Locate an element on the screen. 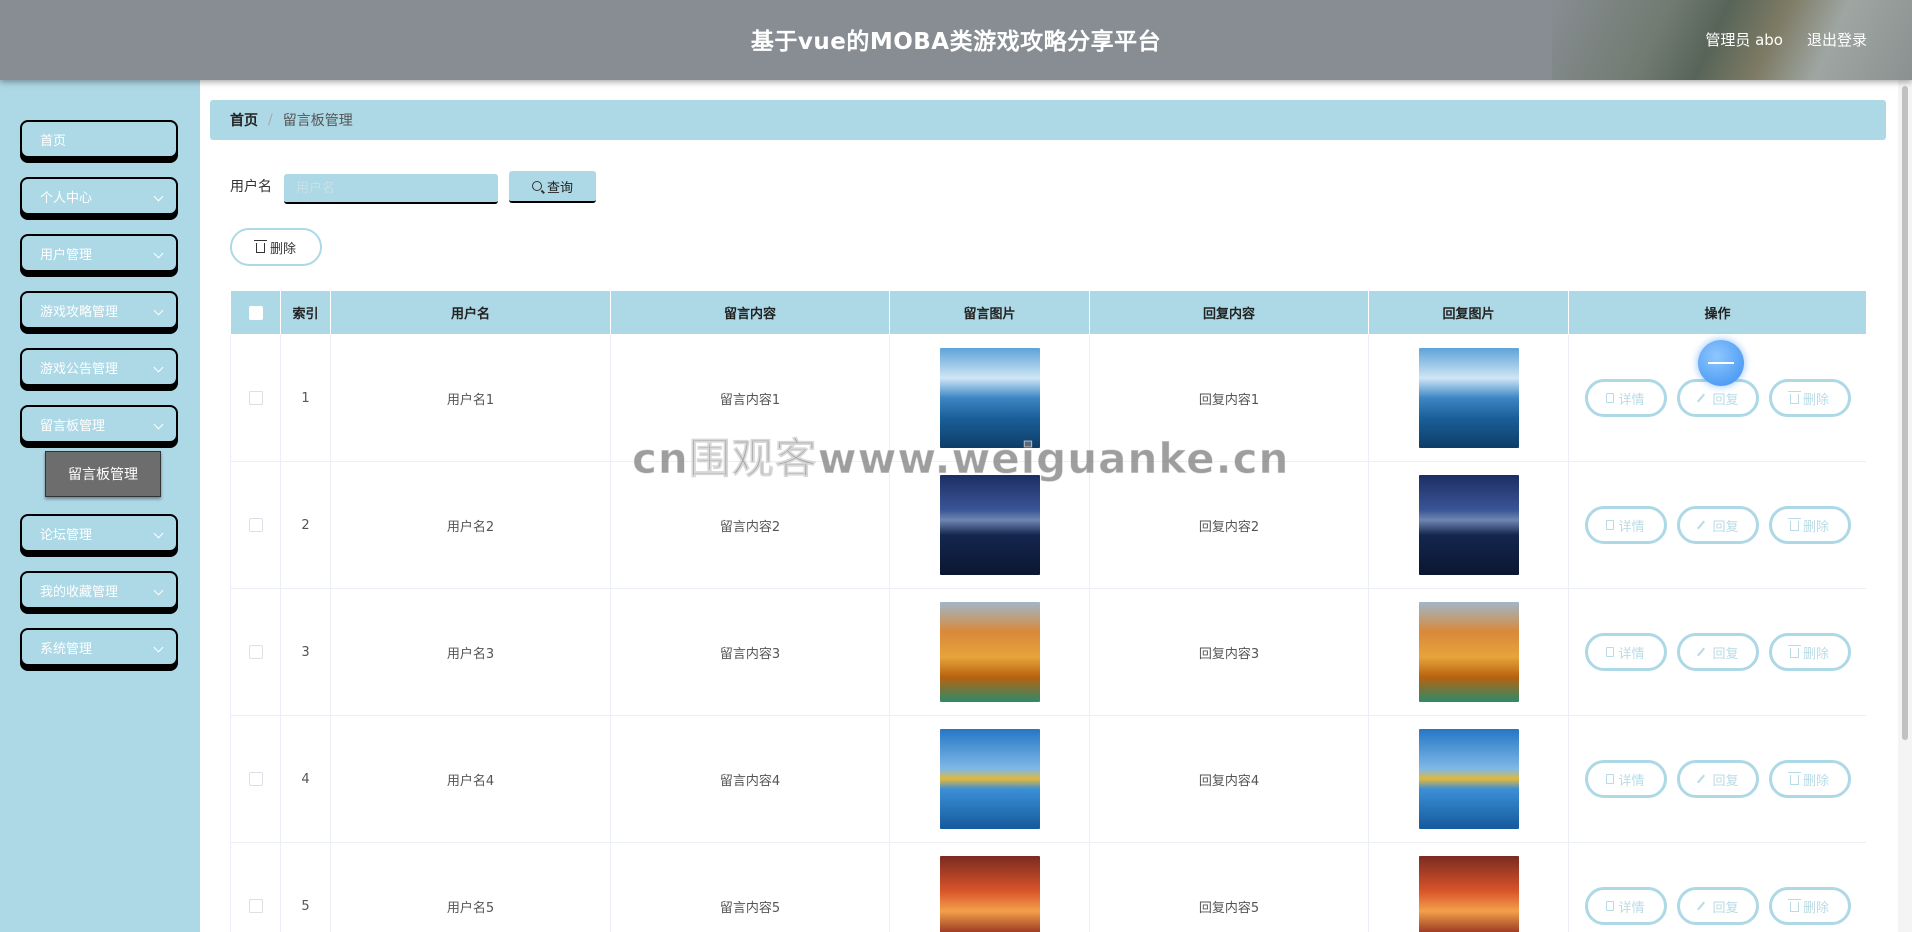  sidebar-item-users: 用户管理 is located at coordinates (99, 253).